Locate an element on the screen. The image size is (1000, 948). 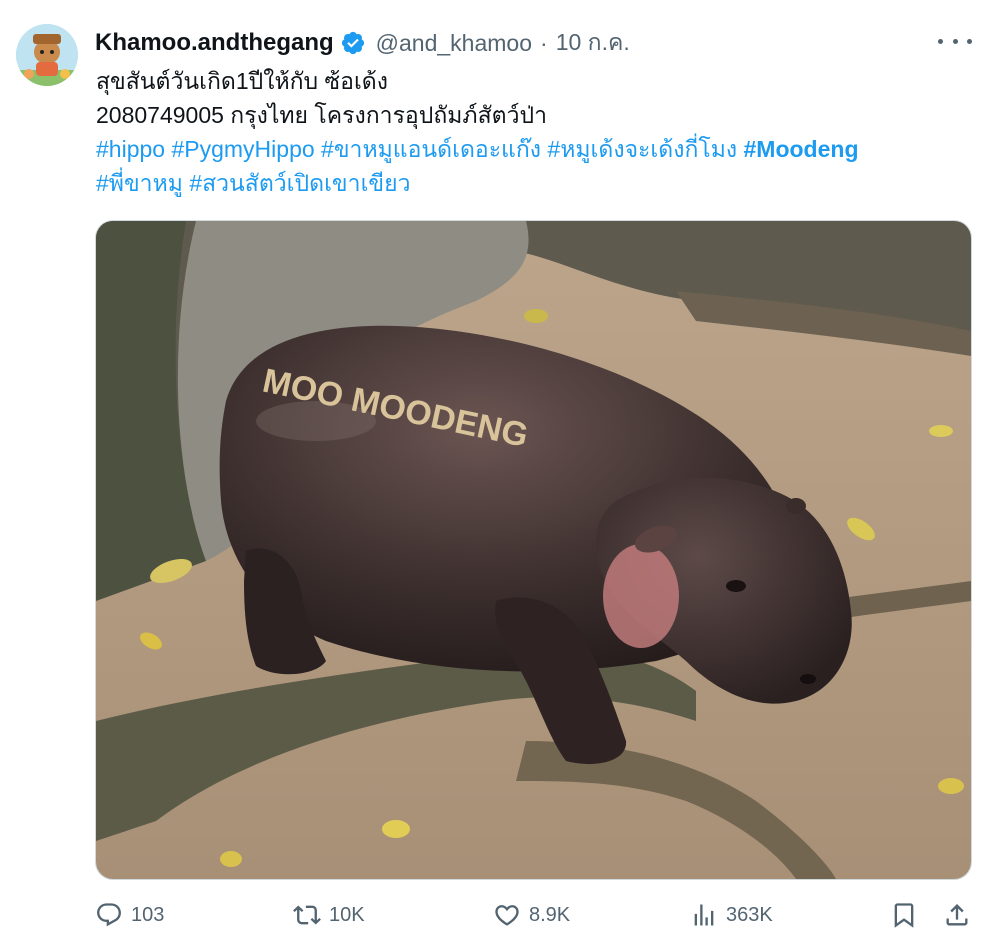
hashtag-line: #พี่ขาหมู #สวนสัตว์เปิดเขาเขียว is located at coordinates (536, 183).